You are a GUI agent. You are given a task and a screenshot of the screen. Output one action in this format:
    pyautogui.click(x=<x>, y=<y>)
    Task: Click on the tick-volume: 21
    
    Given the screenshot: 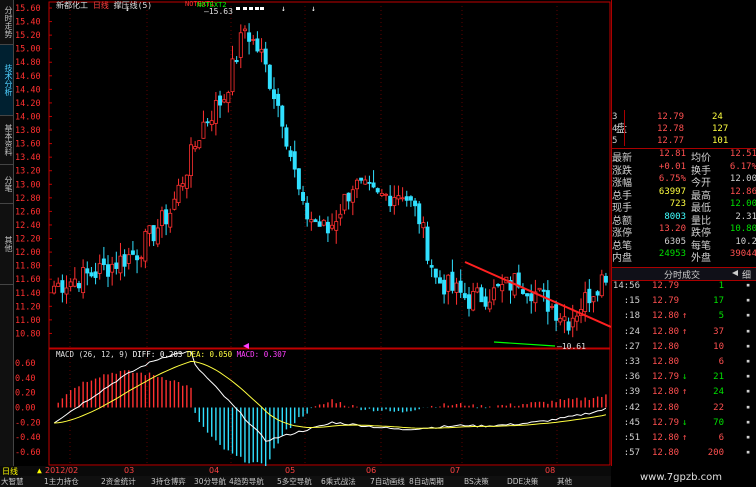 What is the action you would take?
    pyautogui.click(x=718, y=377)
    